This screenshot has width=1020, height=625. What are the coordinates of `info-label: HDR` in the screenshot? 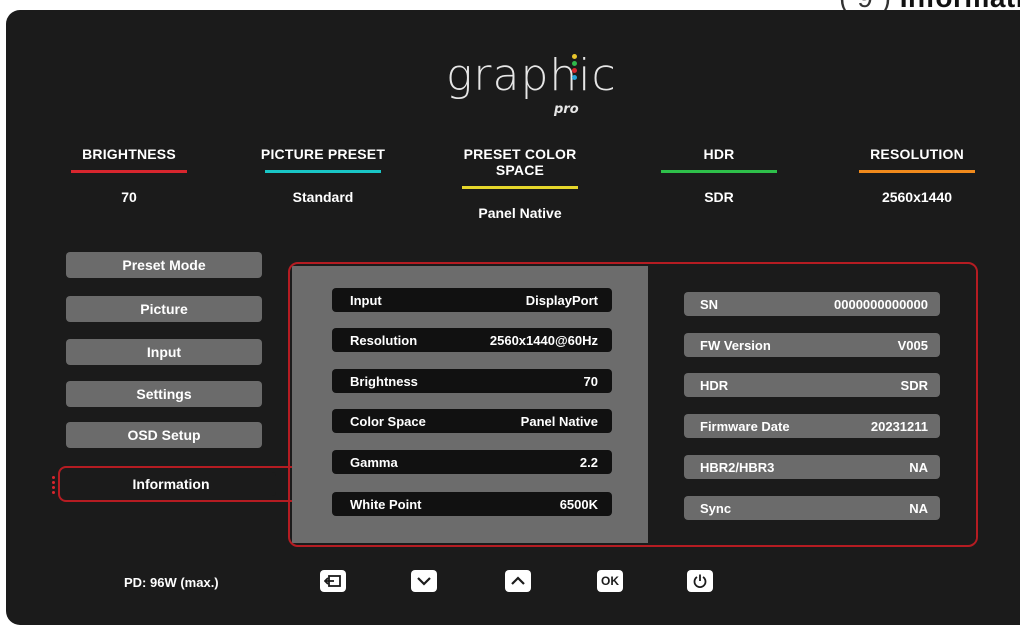 It's located at (714, 385).